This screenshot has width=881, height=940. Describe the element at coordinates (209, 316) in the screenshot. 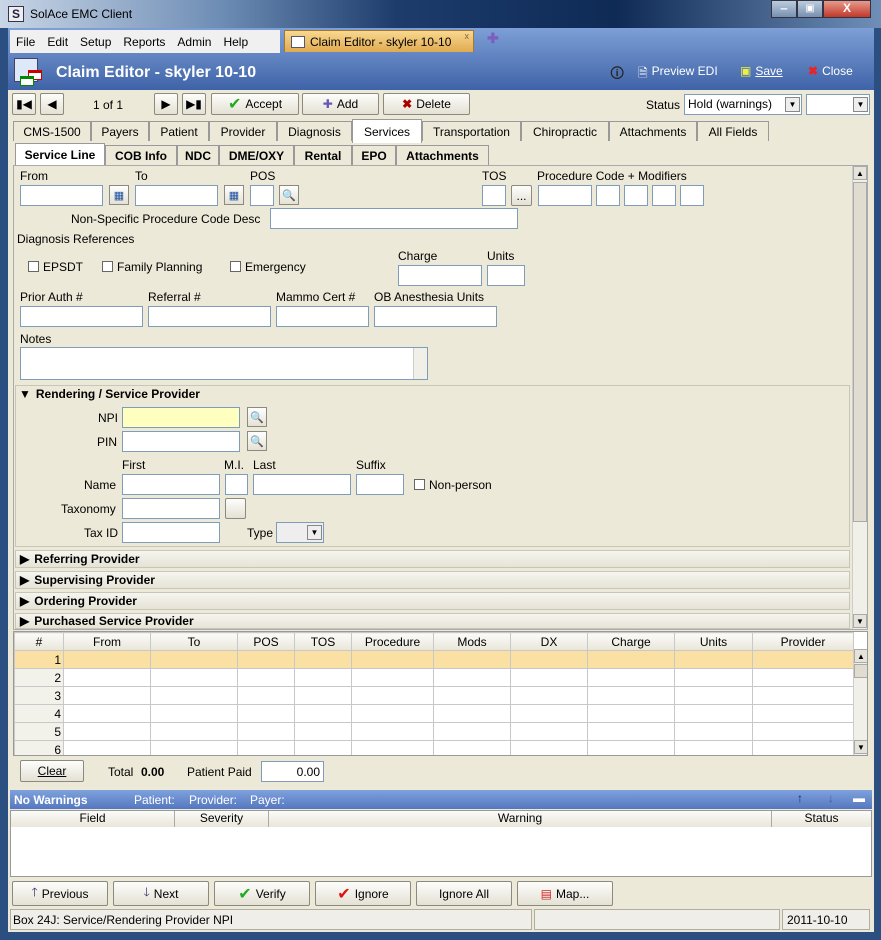

I see `referral-input` at that location.